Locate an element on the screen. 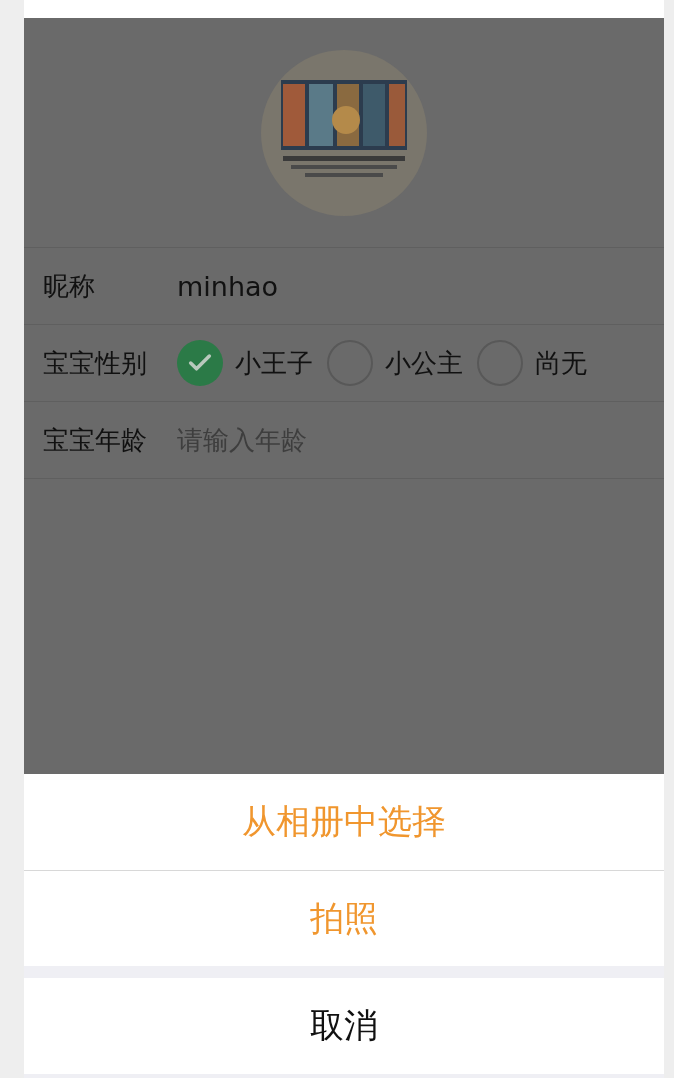 This screenshot has width=674, height=1078. field-label: 宝宝性别 is located at coordinates (95, 363).